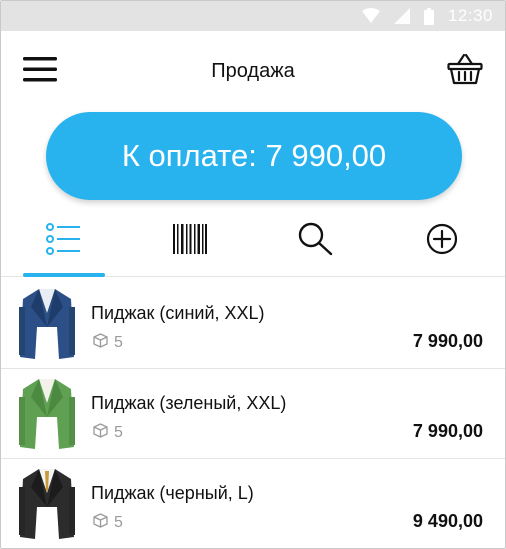  Describe the element at coordinates (428, 16) in the screenshot. I see `battery-icon` at that location.